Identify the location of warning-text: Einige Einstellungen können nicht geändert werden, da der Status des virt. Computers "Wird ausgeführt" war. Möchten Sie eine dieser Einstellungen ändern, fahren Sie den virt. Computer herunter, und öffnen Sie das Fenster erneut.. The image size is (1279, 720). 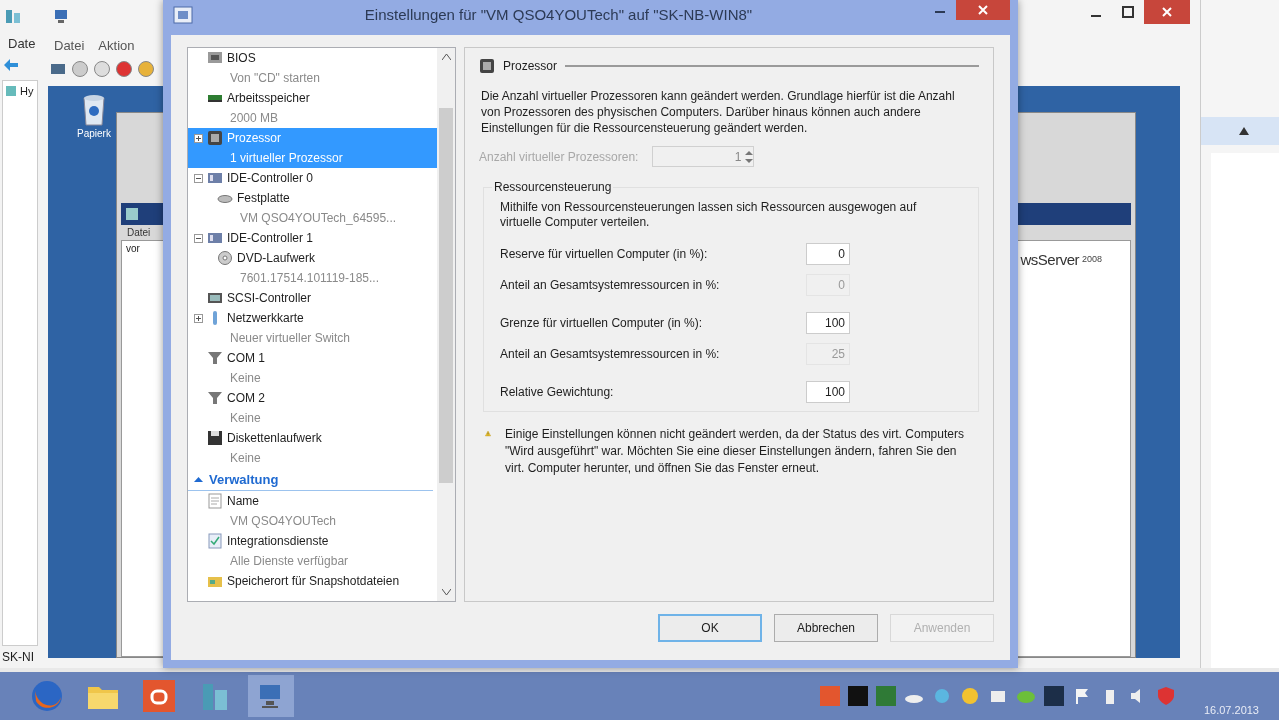
(735, 451).